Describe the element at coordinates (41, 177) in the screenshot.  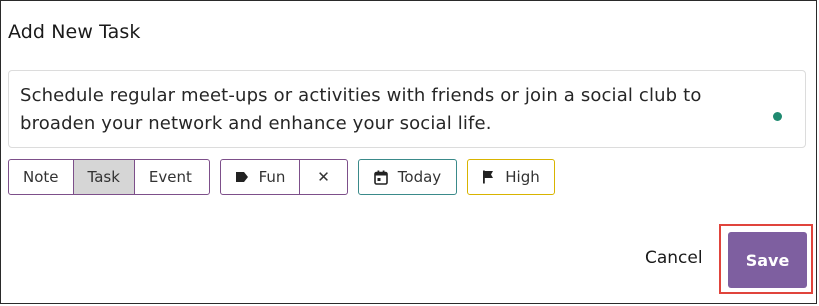
I see `type-option-note: Note` at that location.